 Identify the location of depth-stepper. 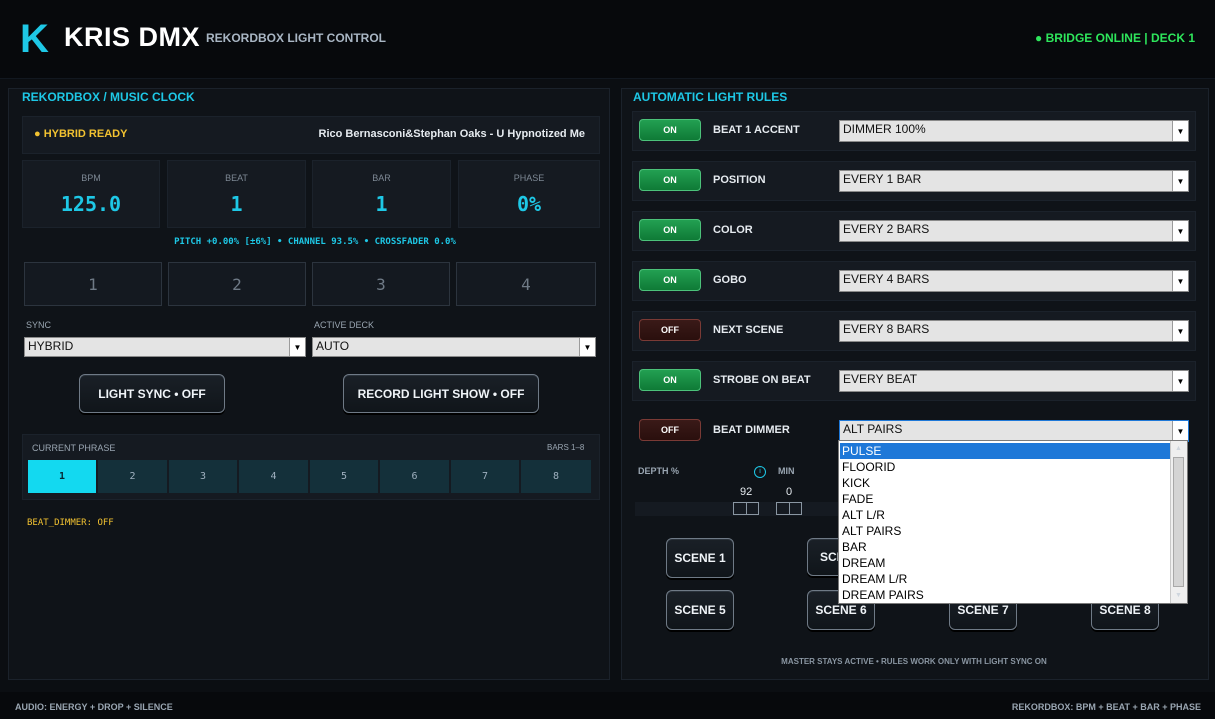
(746, 508).